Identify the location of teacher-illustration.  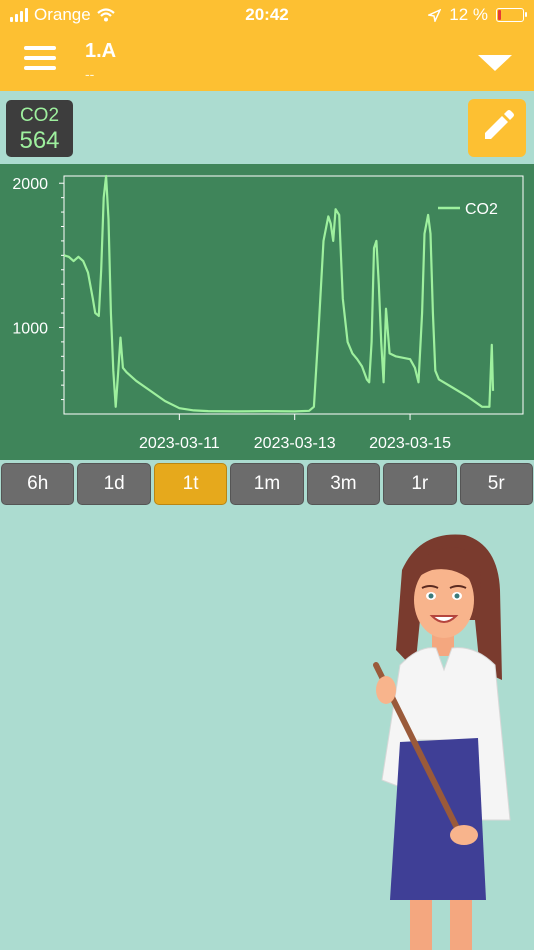
(442, 742).